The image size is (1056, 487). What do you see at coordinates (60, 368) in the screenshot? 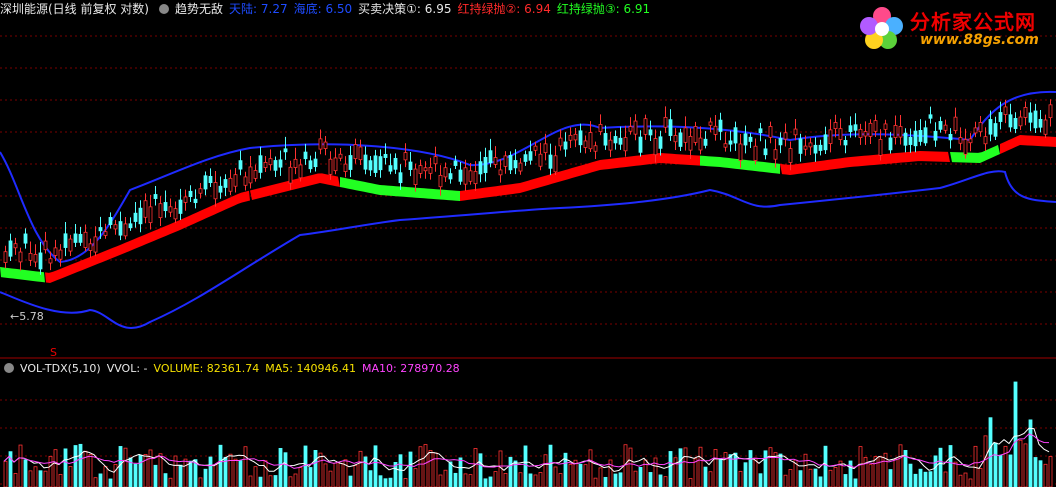
I see `volume-indicator-name: VOL-TDX(5,10)` at bounding box center [60, 368].